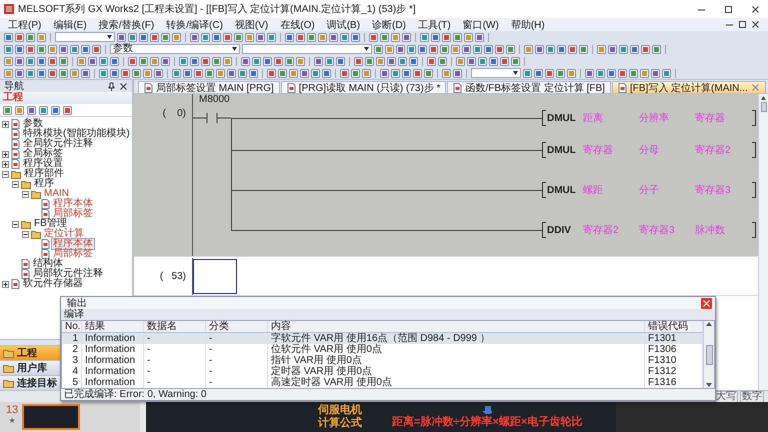 Image resolution: width=768 pixels, height=432 pixels. I want to click on panel-title: 导航, so click(14, 86).